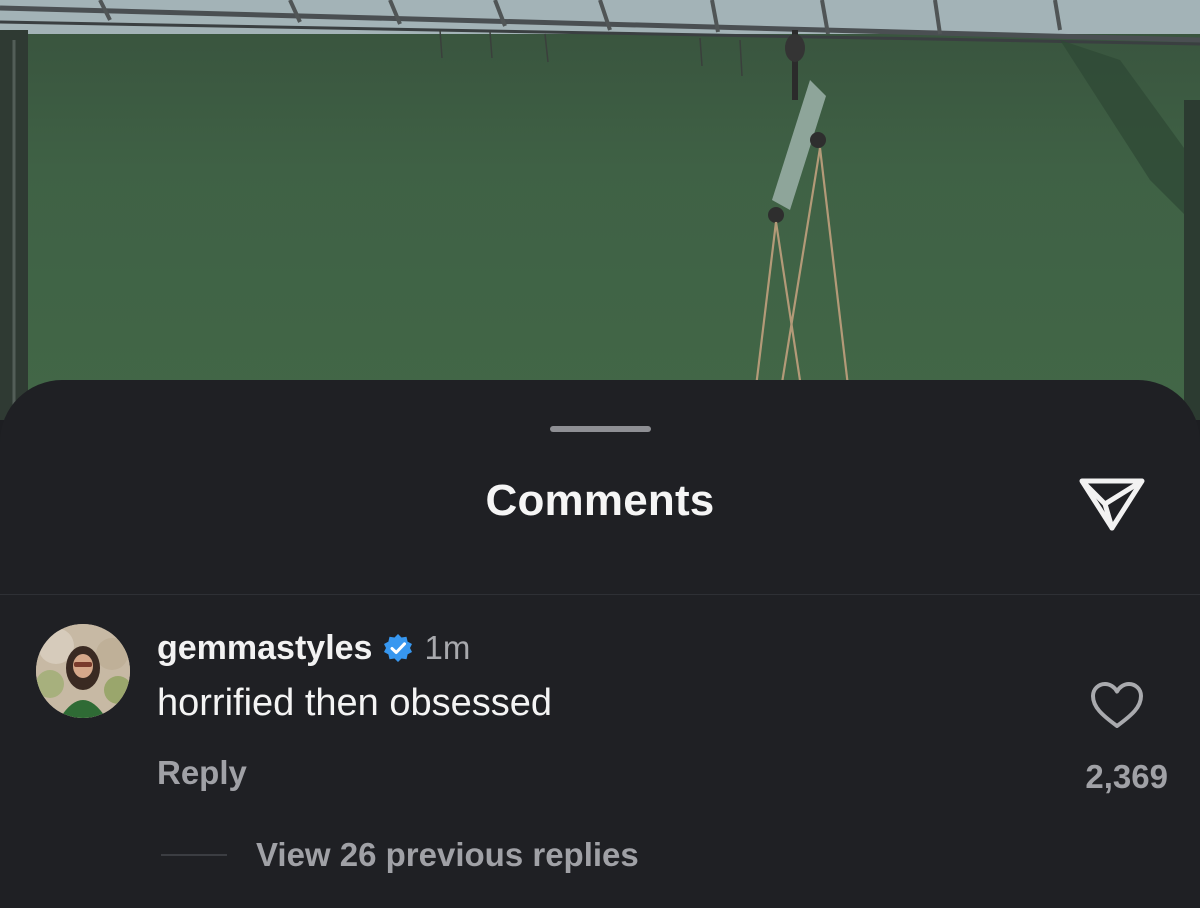  I want to click on sheet-title: Comments, so click(600, 500).